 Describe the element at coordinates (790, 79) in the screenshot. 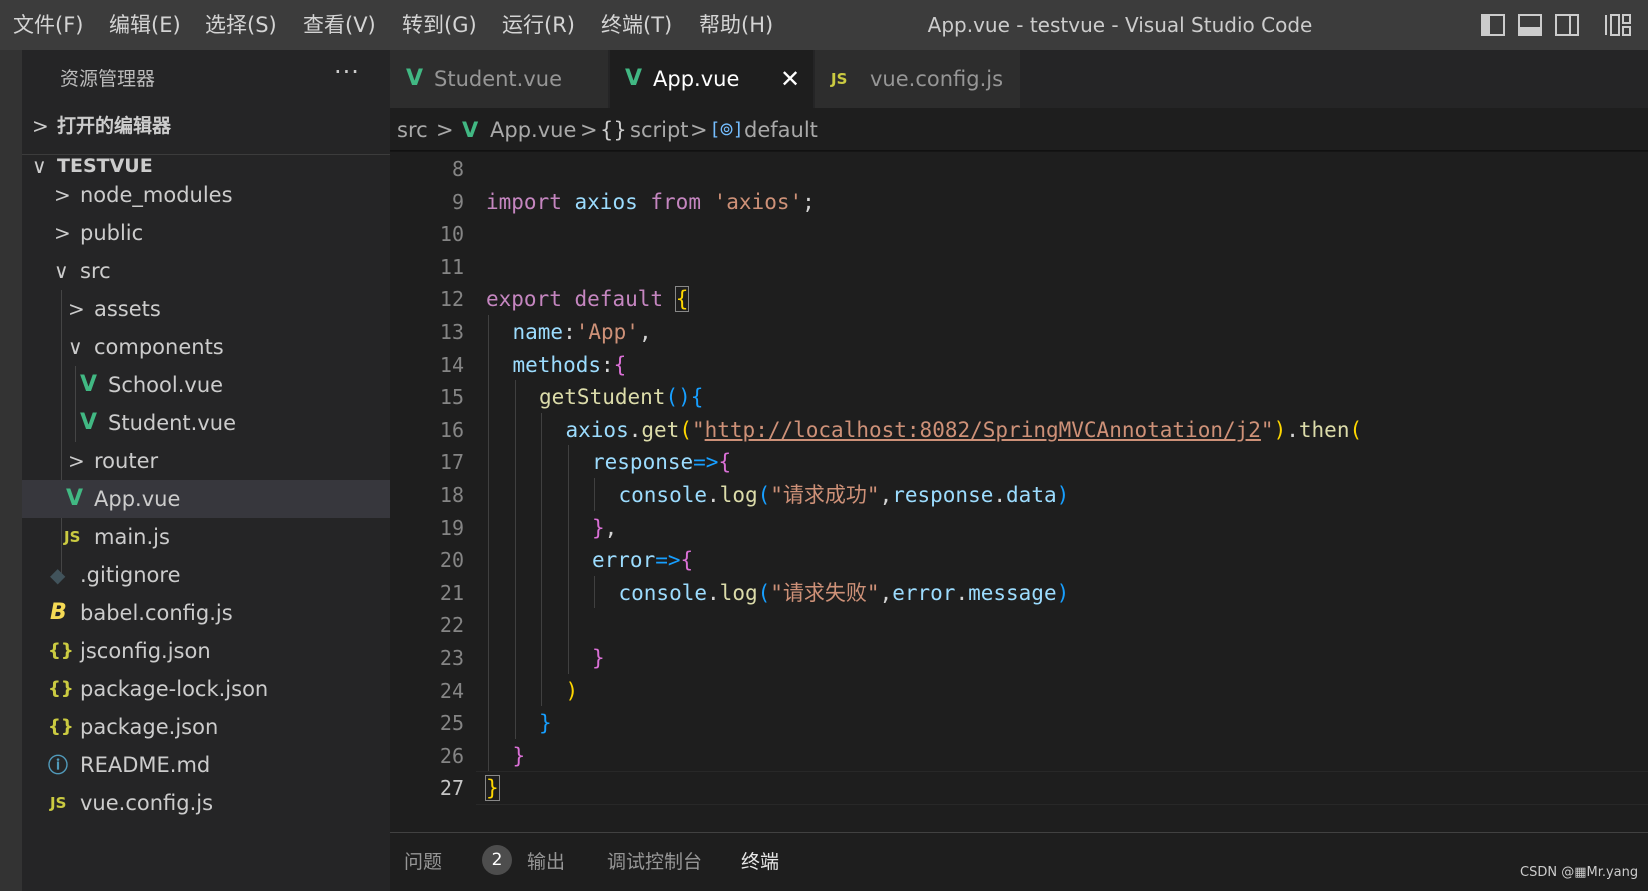

I see `close-icon: ✕` at that location.